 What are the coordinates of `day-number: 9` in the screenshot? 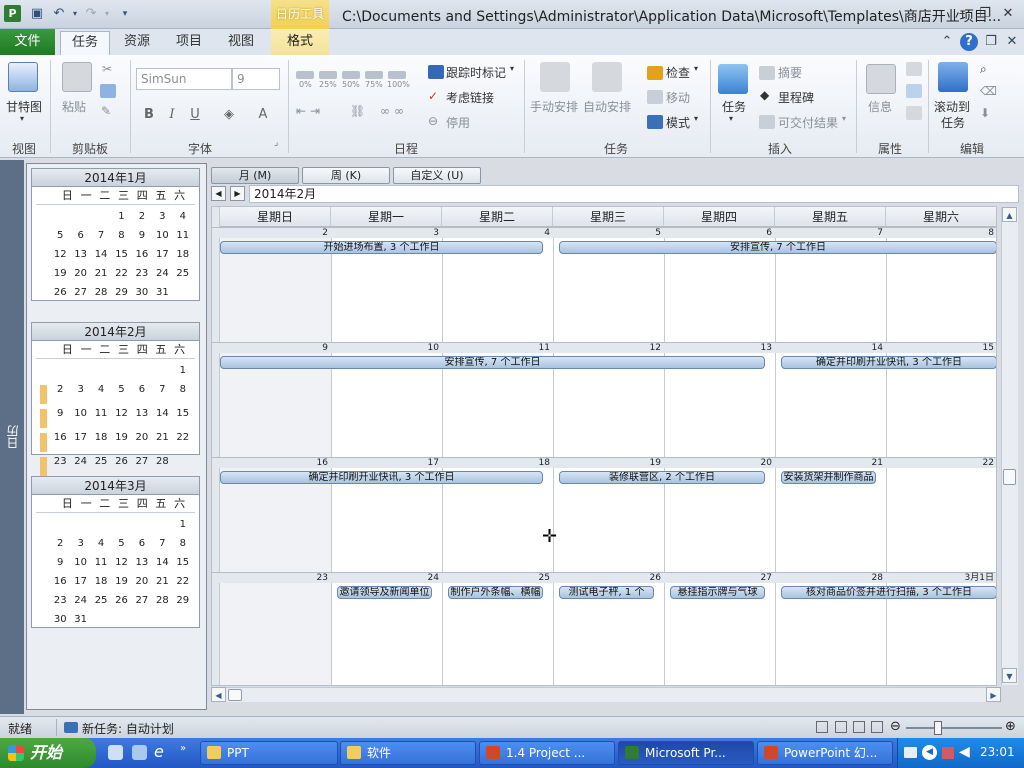 It's located at (275, 348).